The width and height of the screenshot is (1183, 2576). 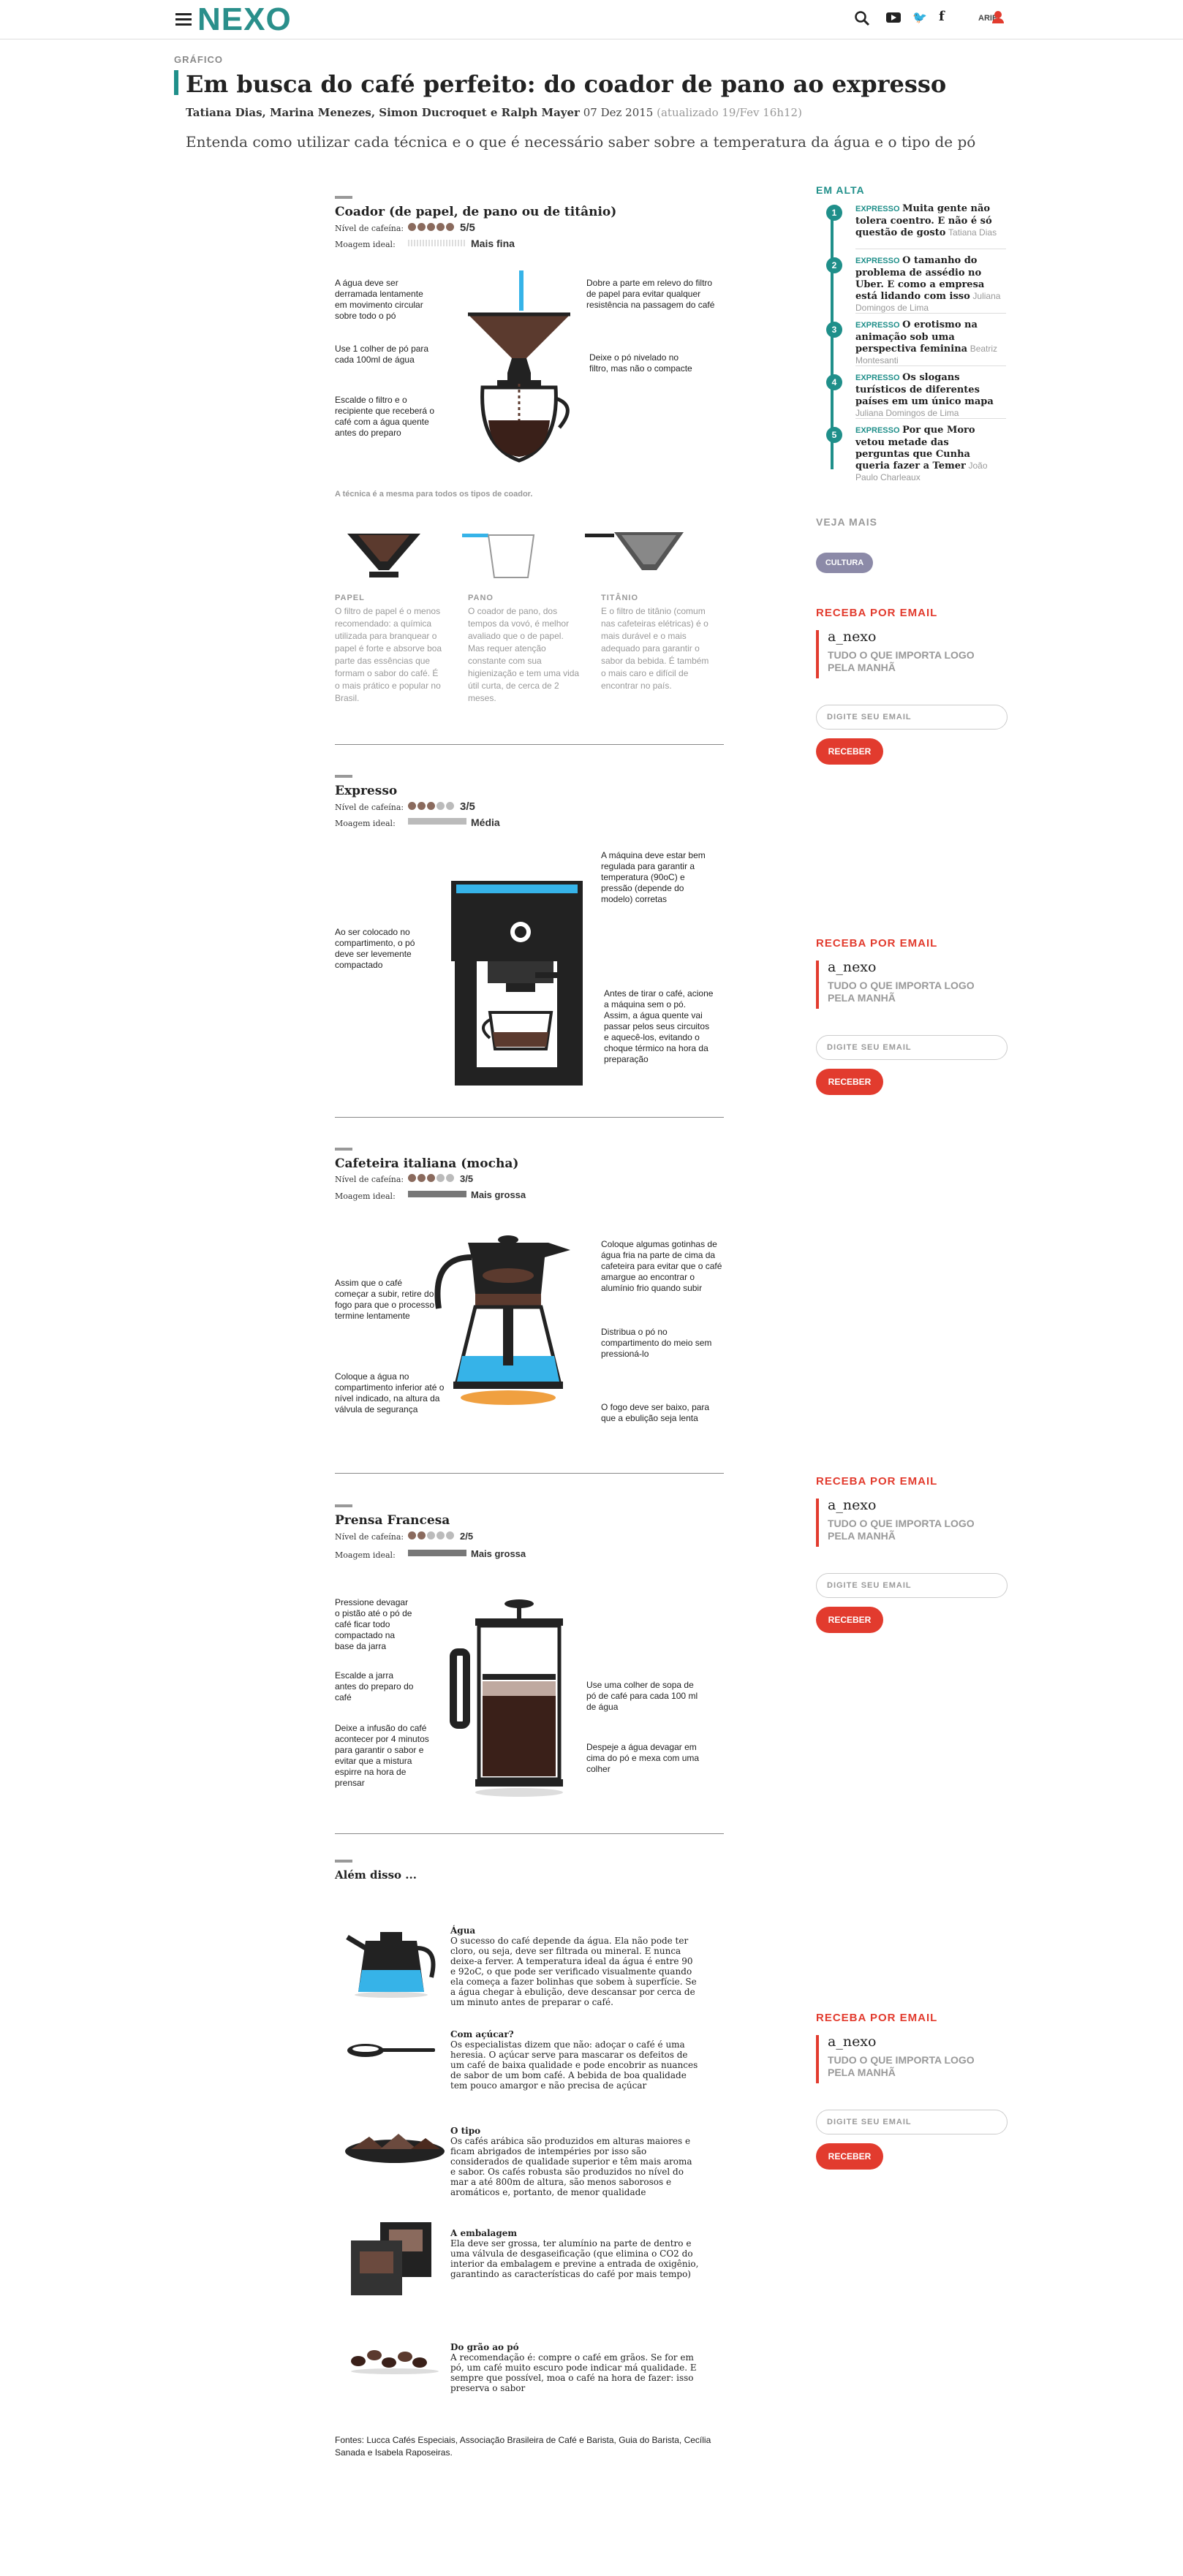 I want to click on grind-label: Moagem ideal:, so click(x=365, y=1196).